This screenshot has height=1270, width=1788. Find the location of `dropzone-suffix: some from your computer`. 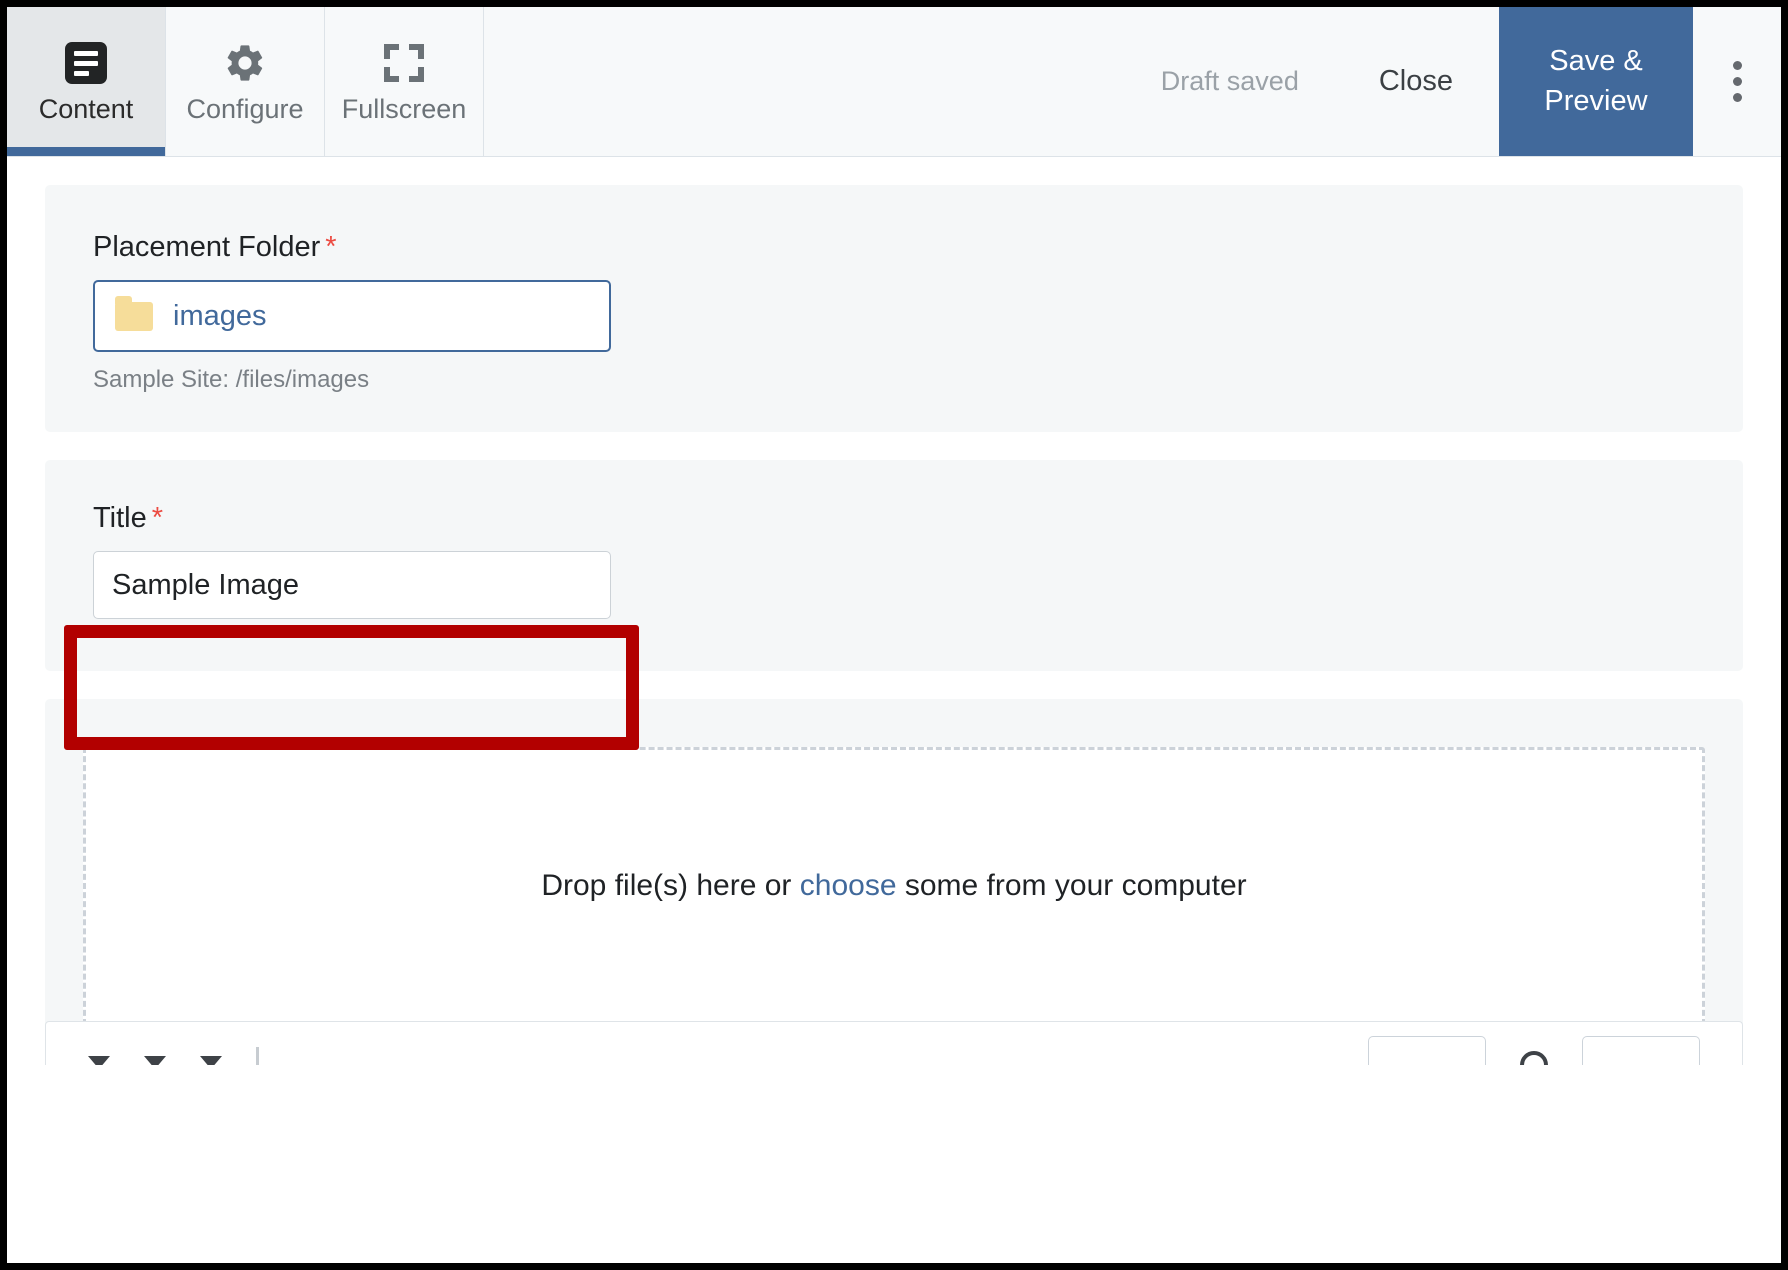

dropzone-suffix: some from your computer is located at coordinates (1071, 885).